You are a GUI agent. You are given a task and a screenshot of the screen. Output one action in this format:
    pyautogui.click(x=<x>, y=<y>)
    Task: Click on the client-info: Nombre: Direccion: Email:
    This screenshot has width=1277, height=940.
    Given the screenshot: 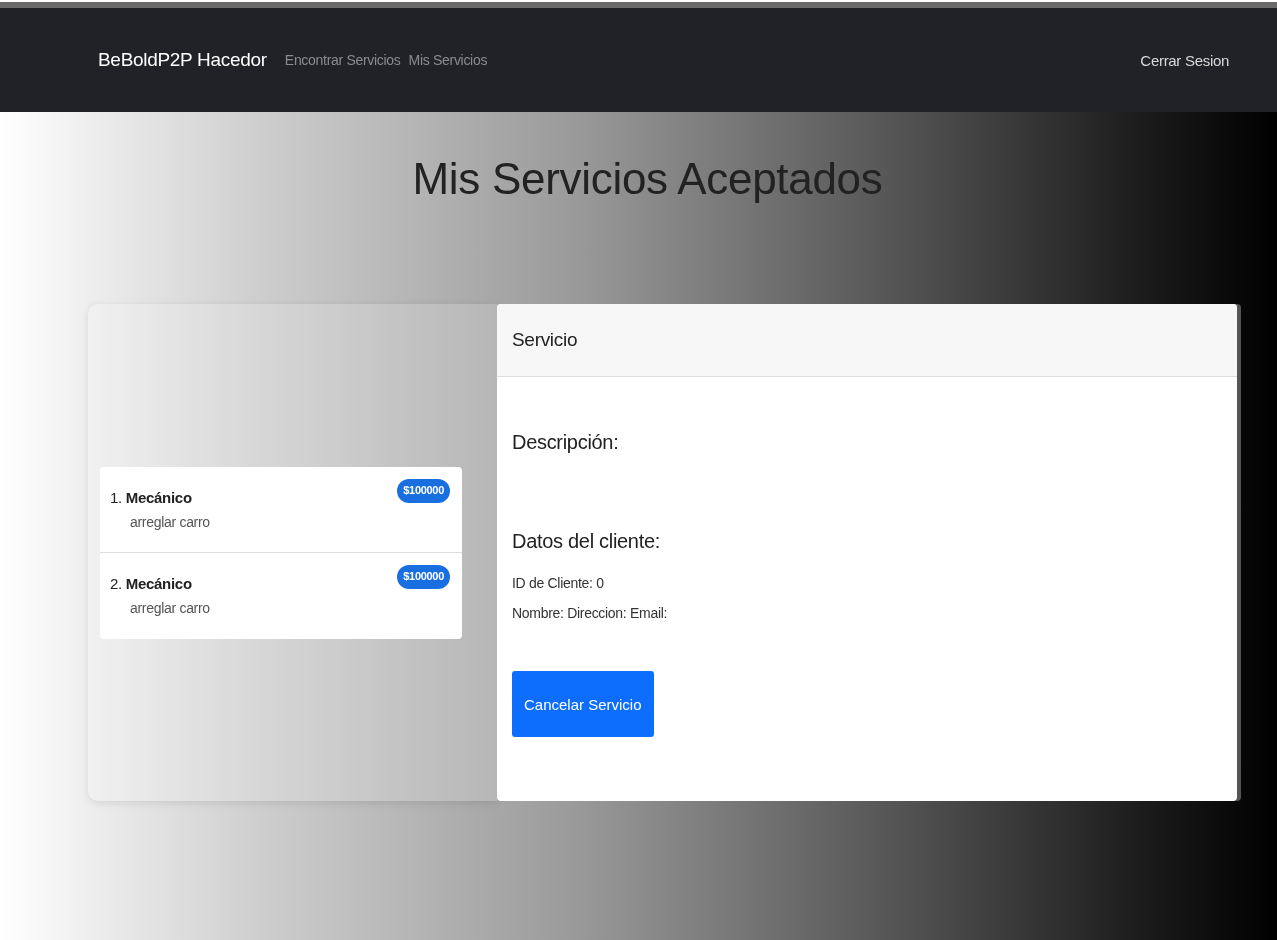 What is the action you would take?
    pyautogui.click(x=590, y=613)
    